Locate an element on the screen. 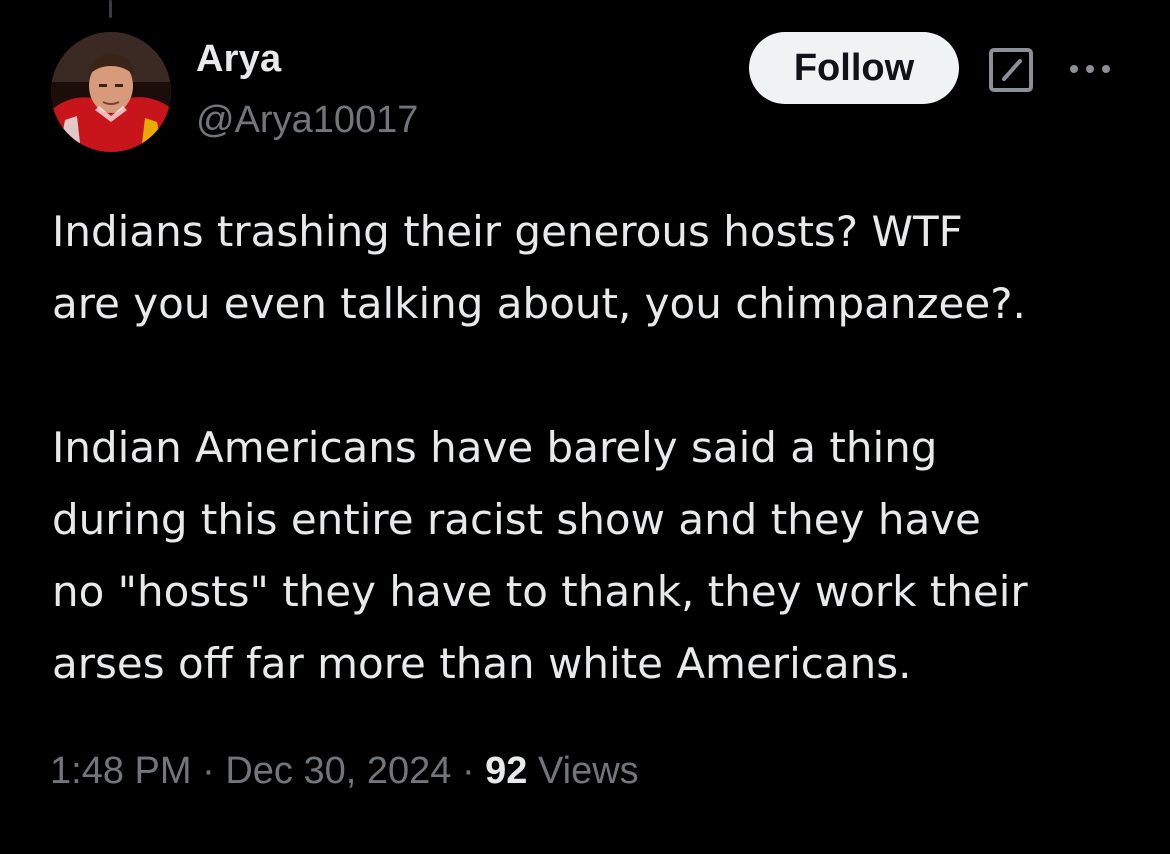  views-count: 92 is located at coordinates (506, 771).